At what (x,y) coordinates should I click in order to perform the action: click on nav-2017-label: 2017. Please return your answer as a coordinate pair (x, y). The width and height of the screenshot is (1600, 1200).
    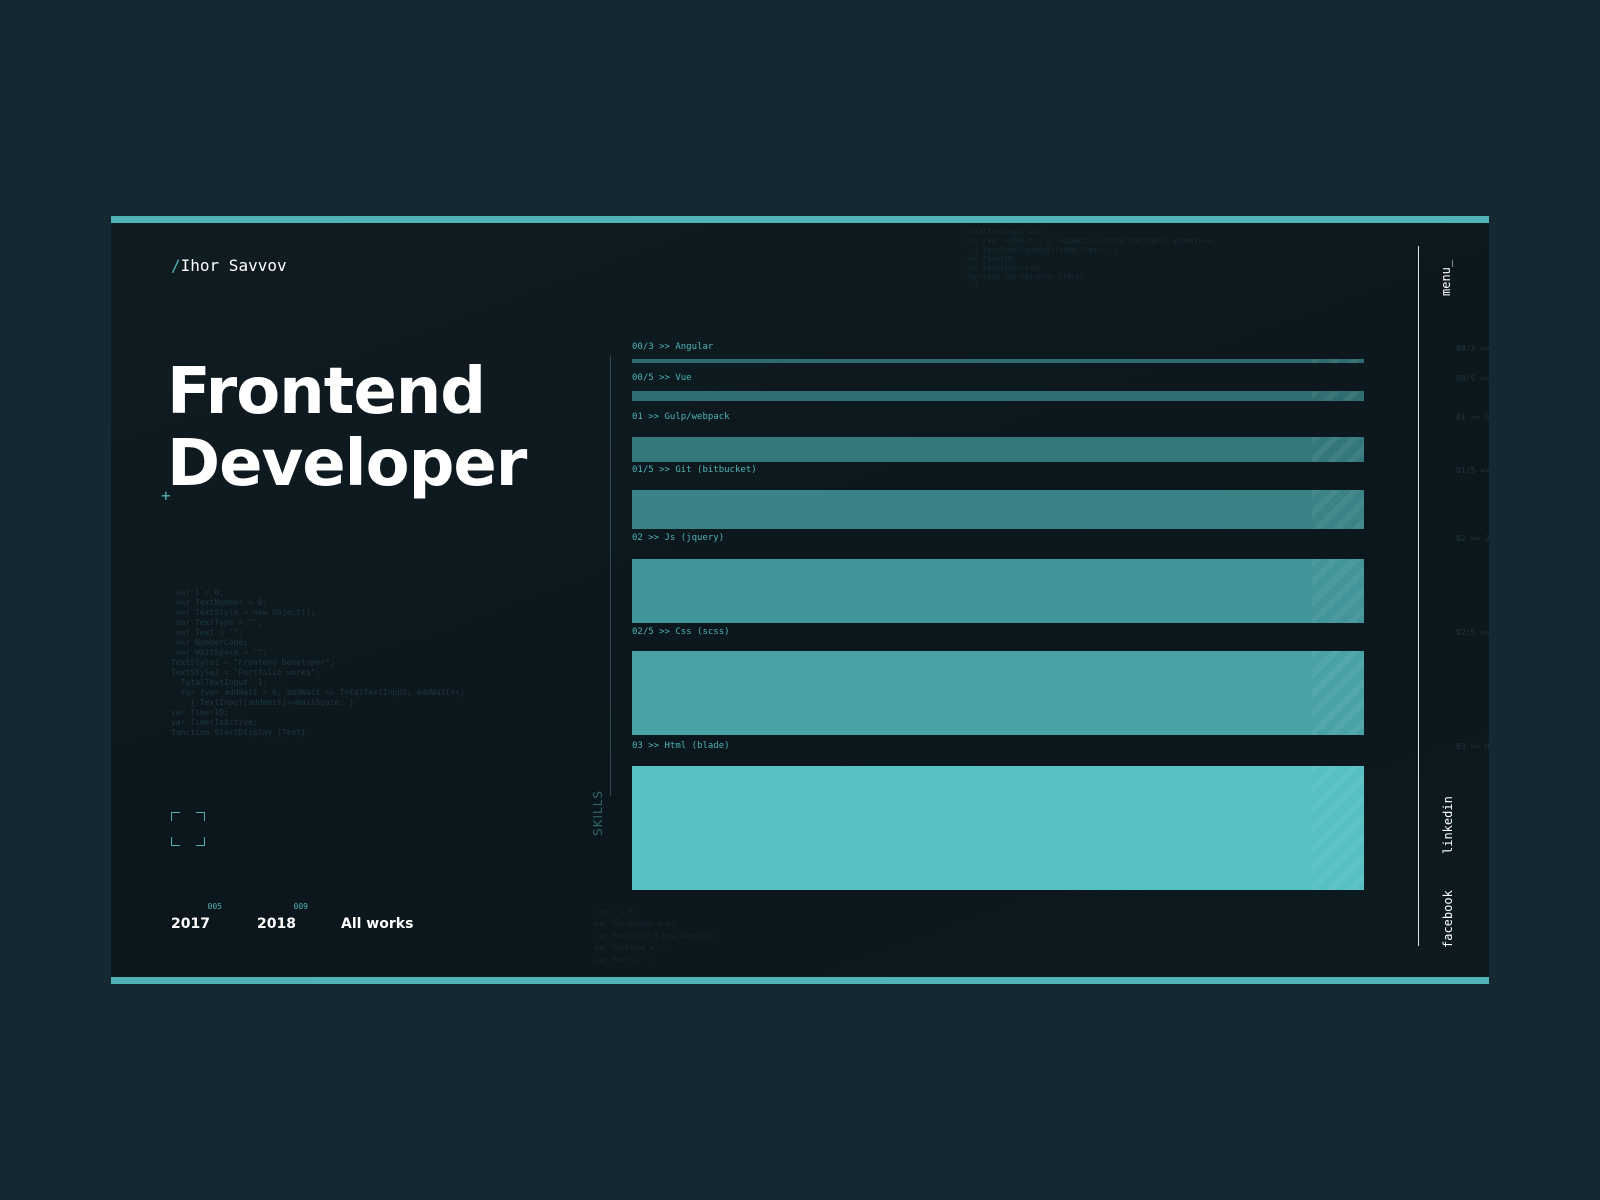
    Looking at the image, I should click on (190, 924).